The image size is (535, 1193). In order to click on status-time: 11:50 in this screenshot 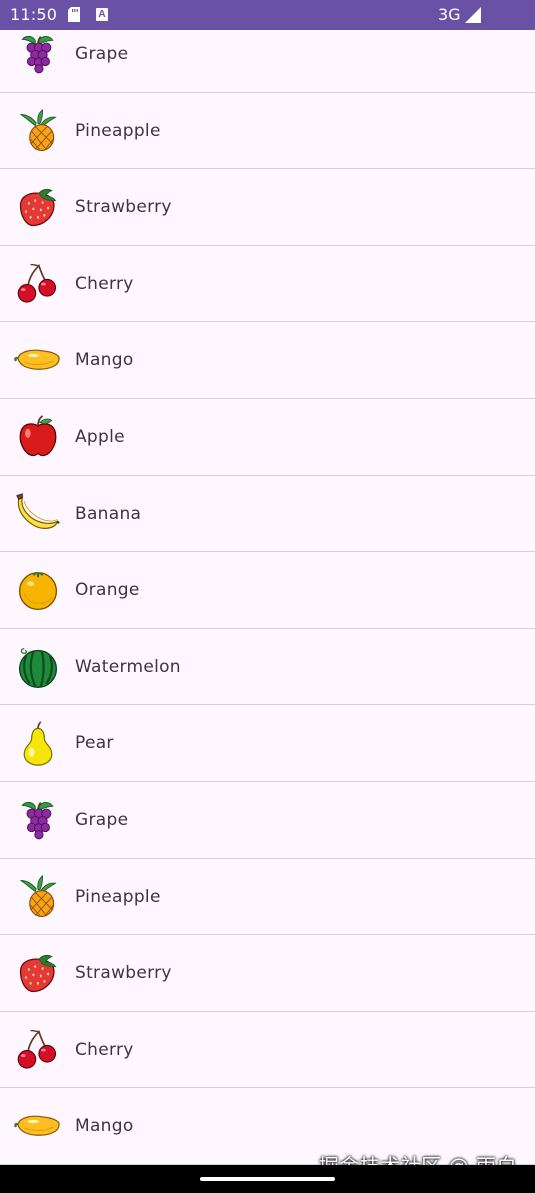, I will do `click(34, 14)`.